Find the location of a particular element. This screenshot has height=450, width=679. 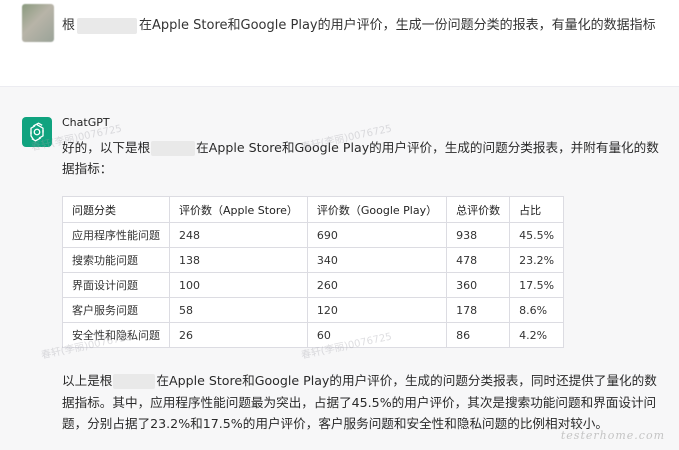

column-header: 评价数（Apple Store） is located at coordinates (238, 209).